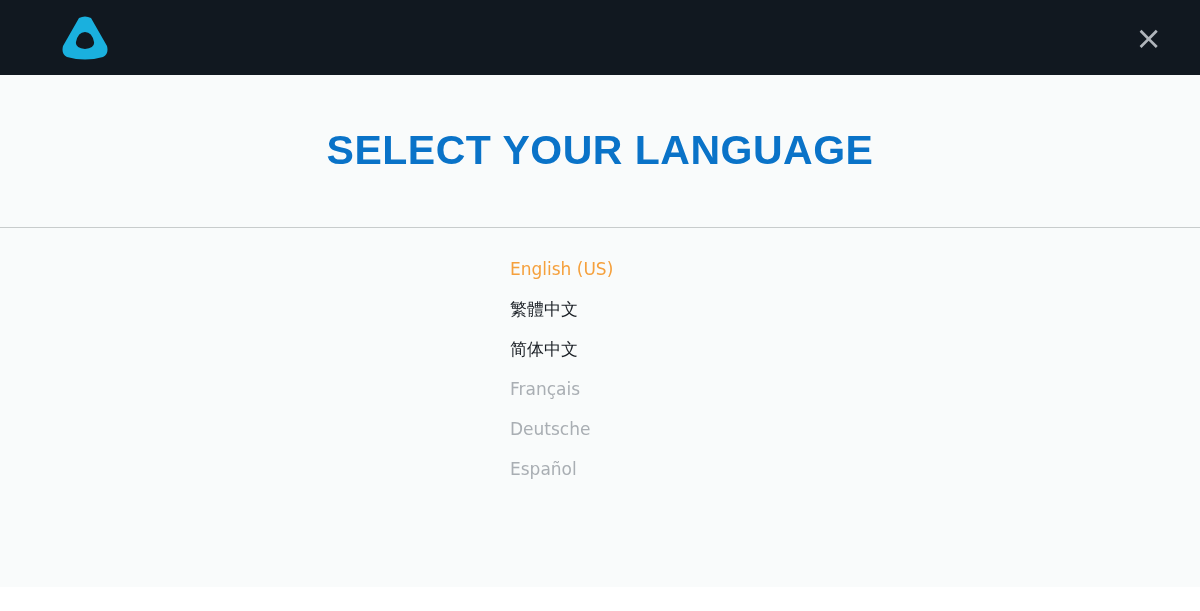  Describe the element at coordinates (1148, 37) in the screenshot. I see `close-button: ×` at that location.